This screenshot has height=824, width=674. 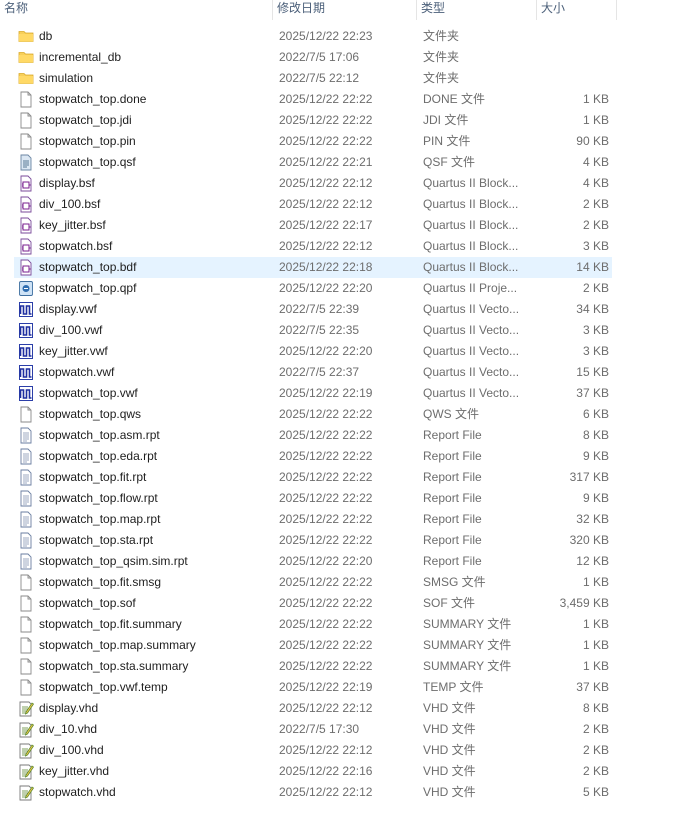 What do you see at coordinates (449, 162) in the screenshot?
I see `file-type: QSF 文件` at bounding box center [449, 162].